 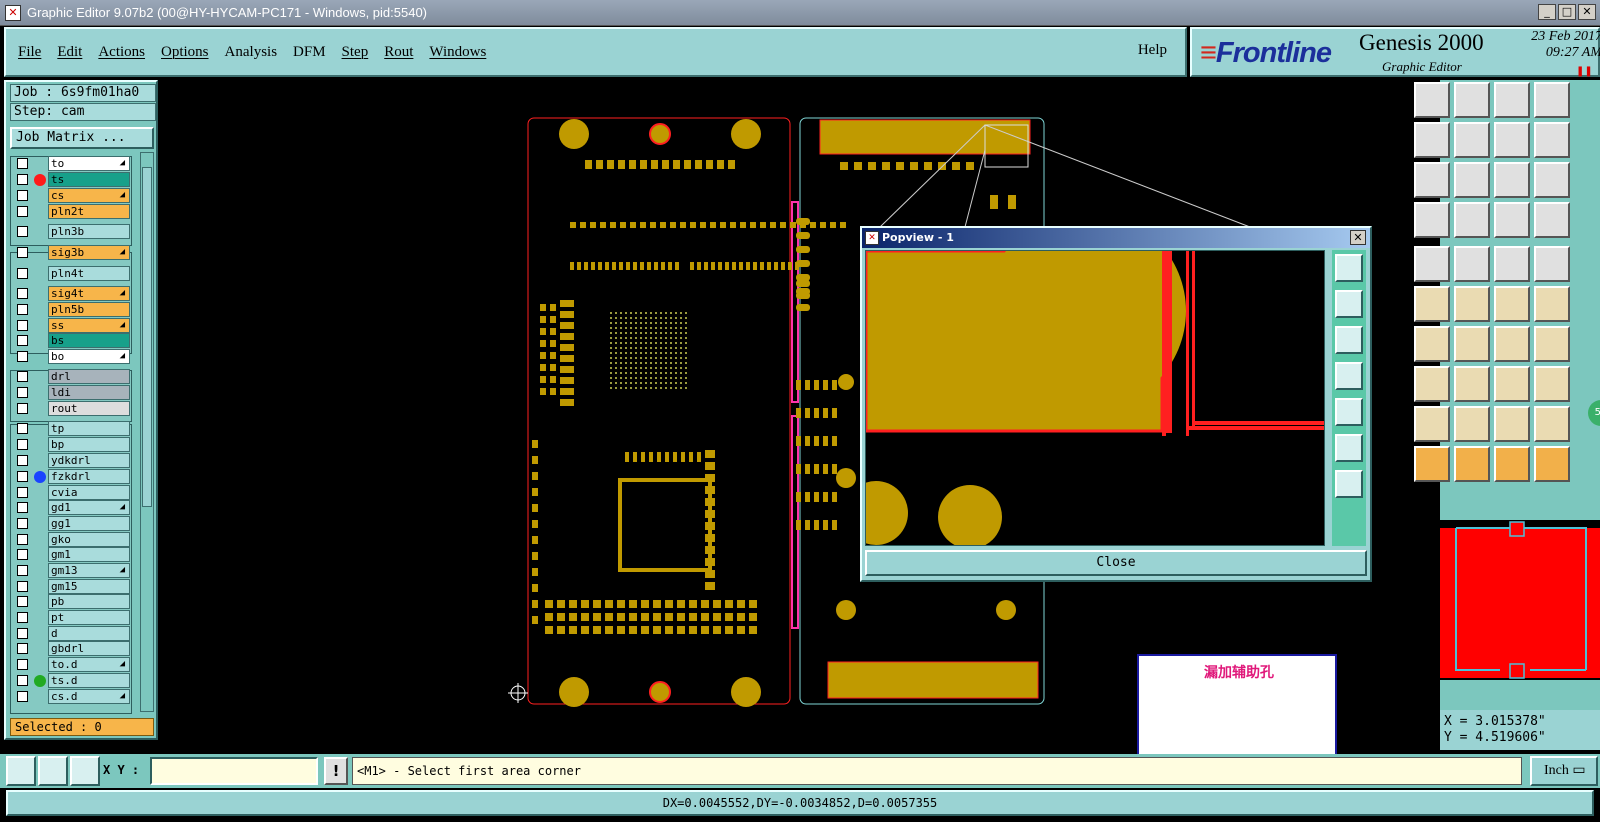 What do you see at coordinates (89, 325) in the screenshot?
I see `layer-name: ss ◢` at bounding box center [89, 325].